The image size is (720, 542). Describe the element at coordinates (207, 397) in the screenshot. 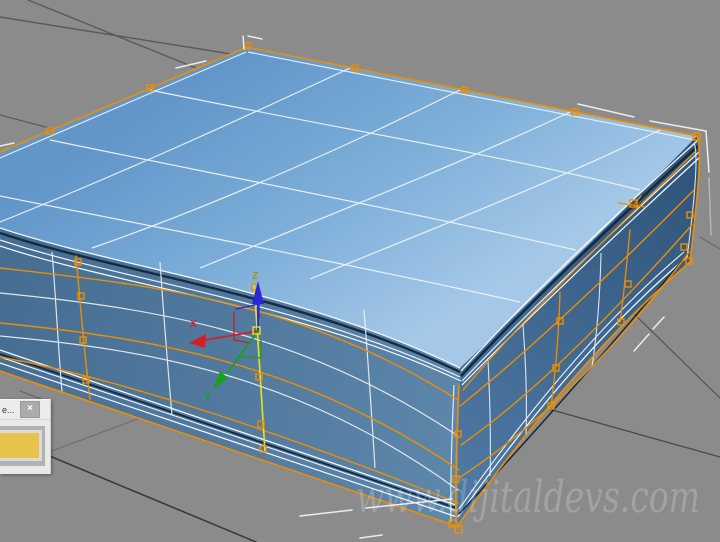

I see `gizmo-y-label: Y` at that location.